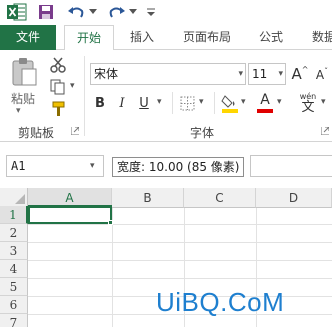 The height and width of the screenshot is (327, 332). What do you see at coordinates (76, 12) in the screenshot?
I see `undo-icon` at bounding box center [76, 12].